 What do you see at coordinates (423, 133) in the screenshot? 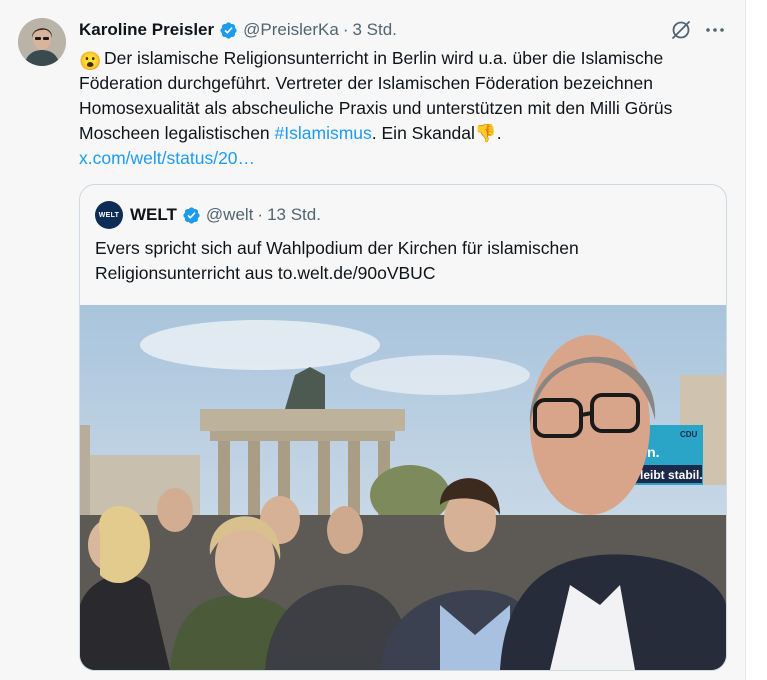
I see `tweet-body-end: . Ein Skandal` at bounding box center [423, 133].